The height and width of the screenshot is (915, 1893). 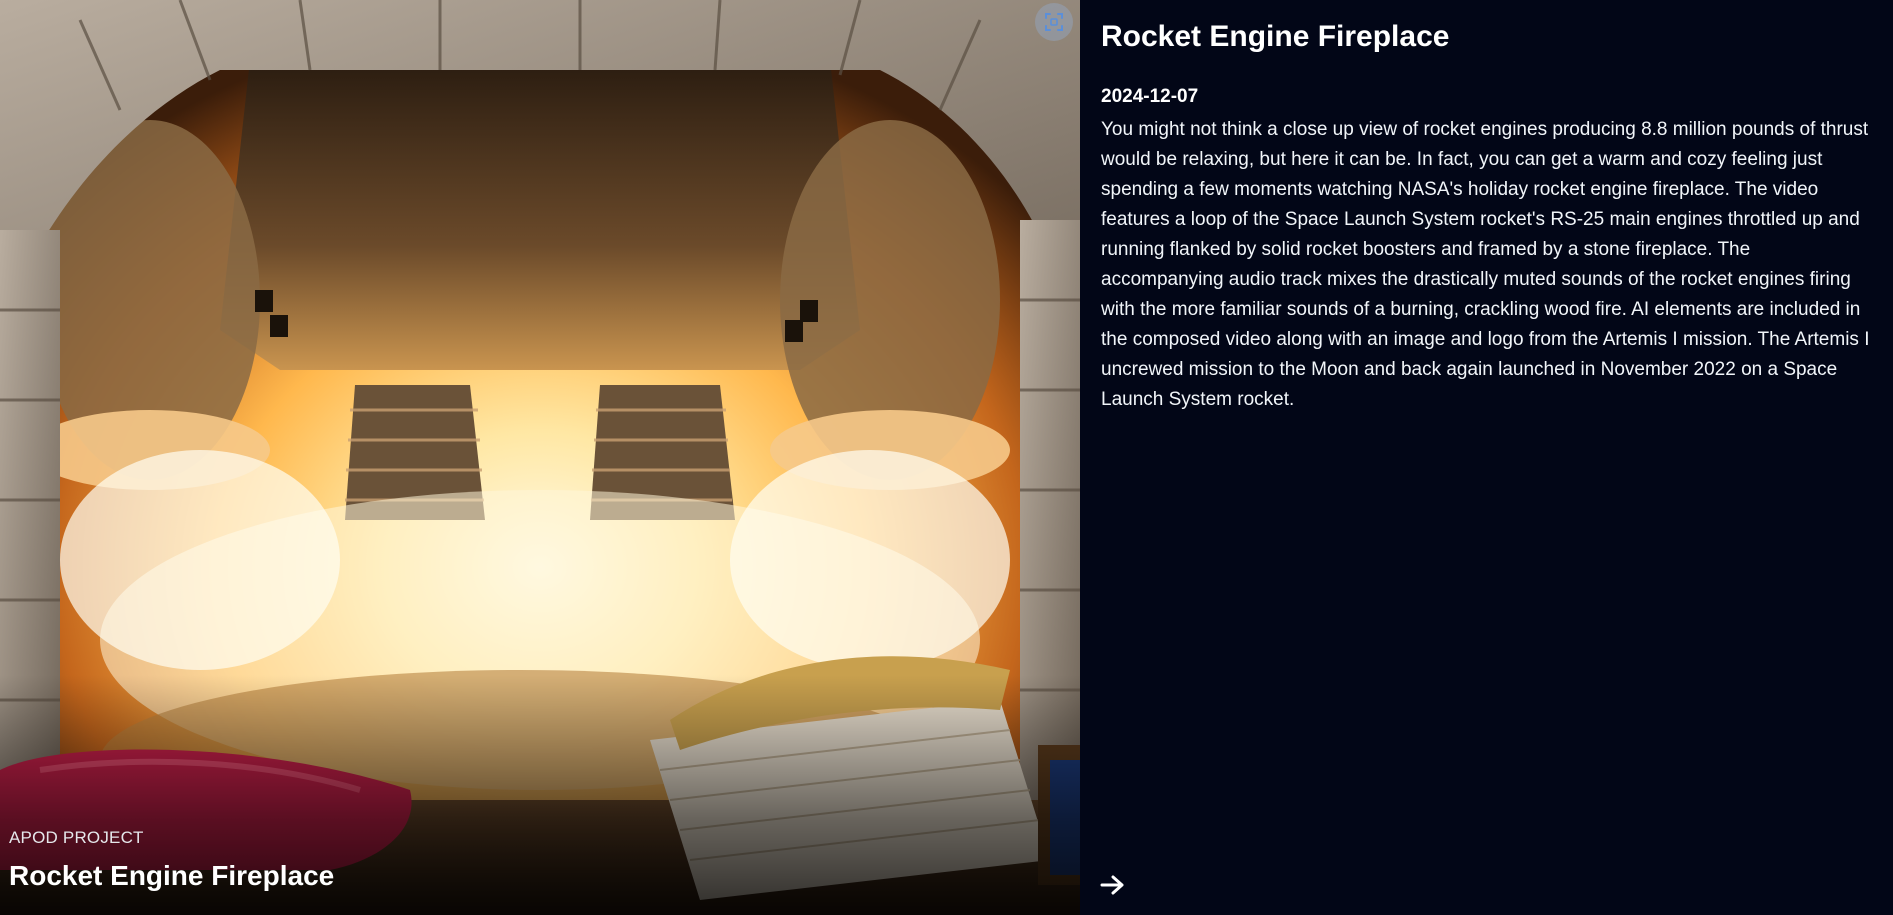 I want to click on expand-button, so click(x=1054, y=22).